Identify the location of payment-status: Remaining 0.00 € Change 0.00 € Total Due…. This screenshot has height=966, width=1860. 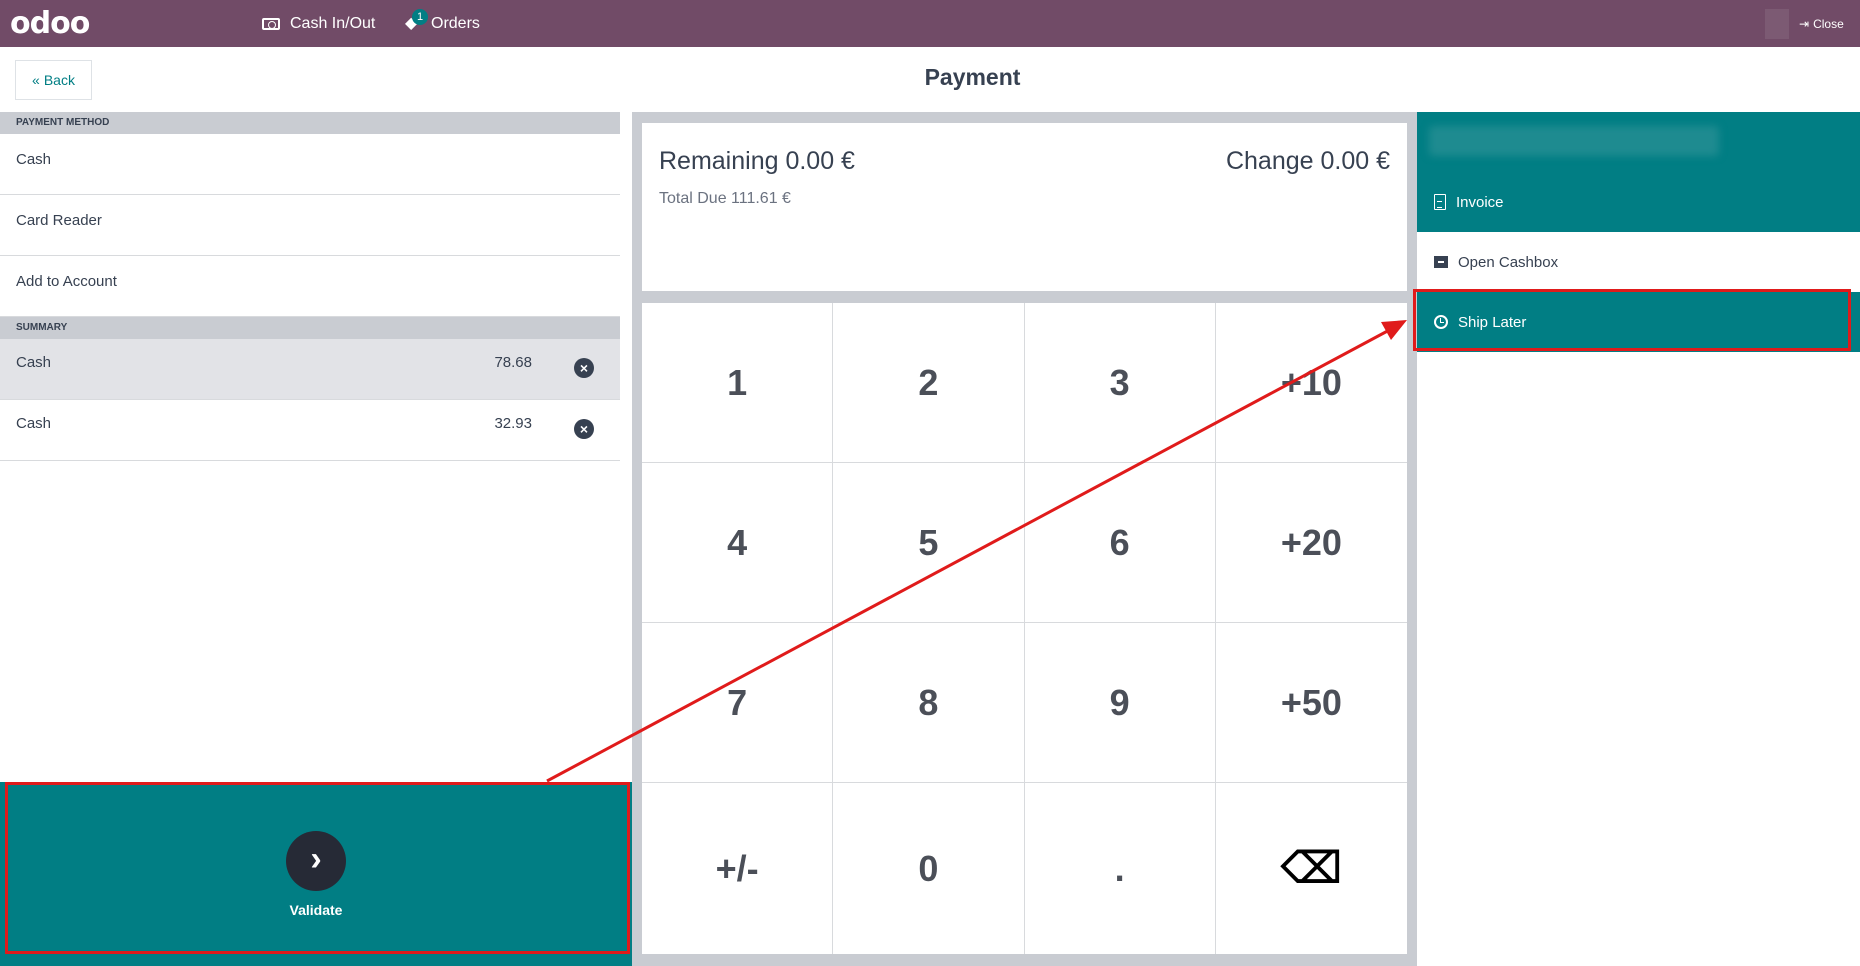
(1024, 207).